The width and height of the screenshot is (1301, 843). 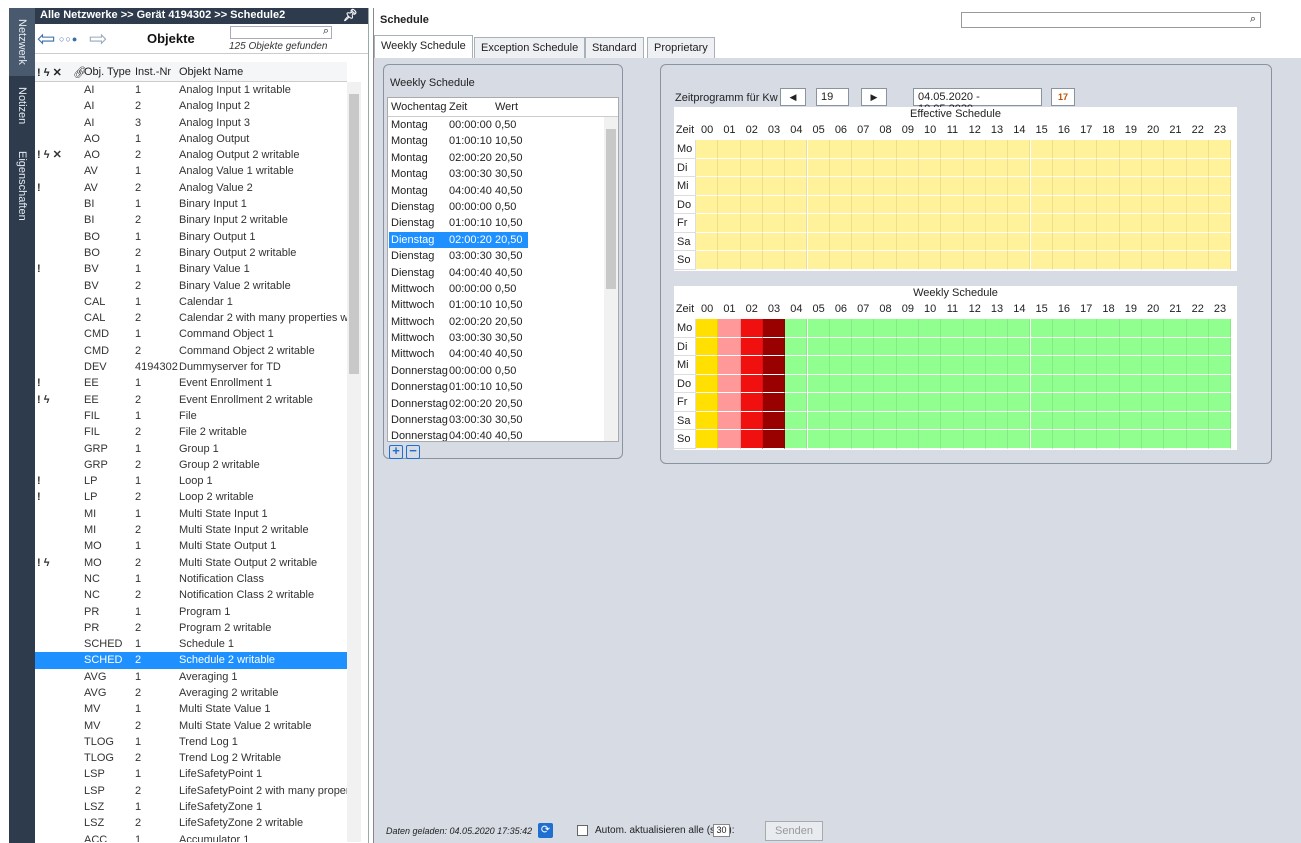 What do you see at coordinates (191, 106) in the screenshot?
I see `table-row: AI 2 Analog Input 2` at bounding box center [191, 106].